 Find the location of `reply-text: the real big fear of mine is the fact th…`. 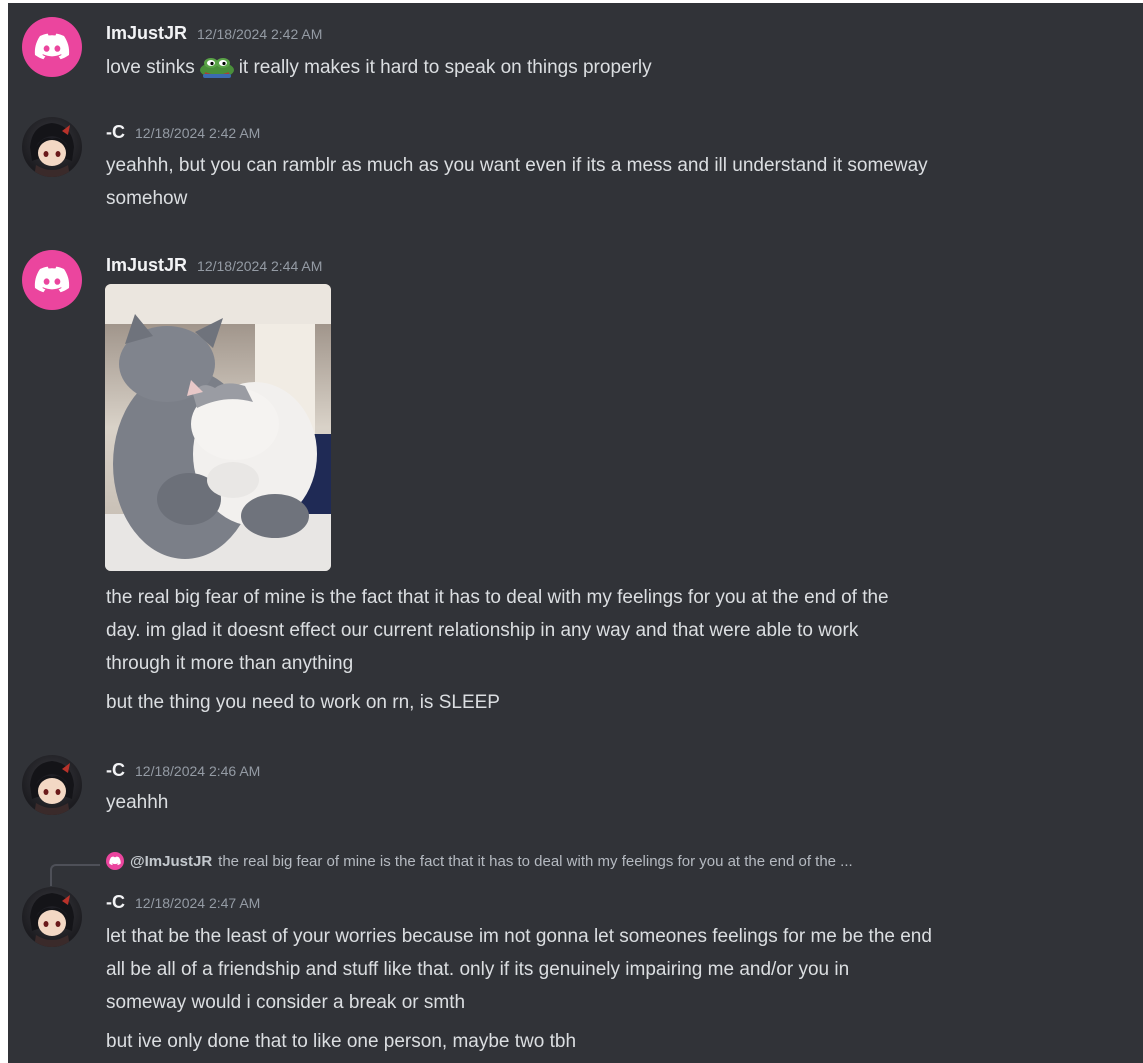

reply-text: the real big fear of mine is the fact th… is located at coordinates (535, 861).